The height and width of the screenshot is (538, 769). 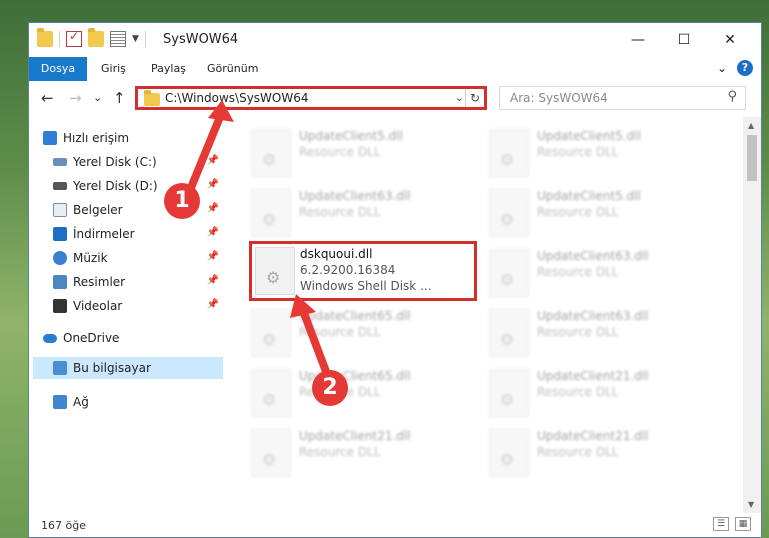 I want to click on annotation-badge-1: 1, so click(x=182, y=201).